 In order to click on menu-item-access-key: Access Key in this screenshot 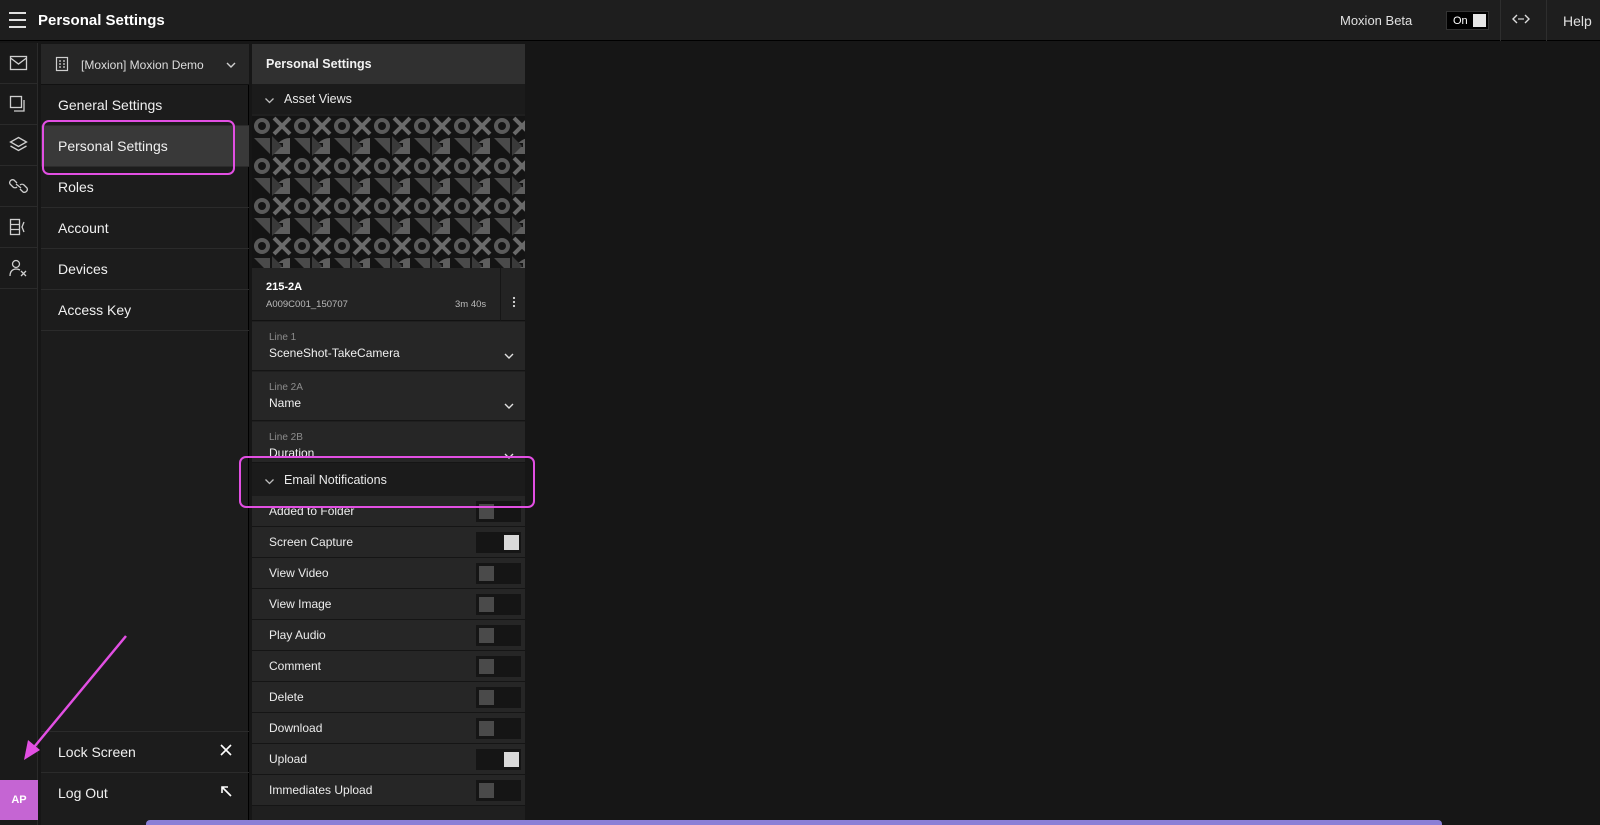, I will do `click(145, 310)`.